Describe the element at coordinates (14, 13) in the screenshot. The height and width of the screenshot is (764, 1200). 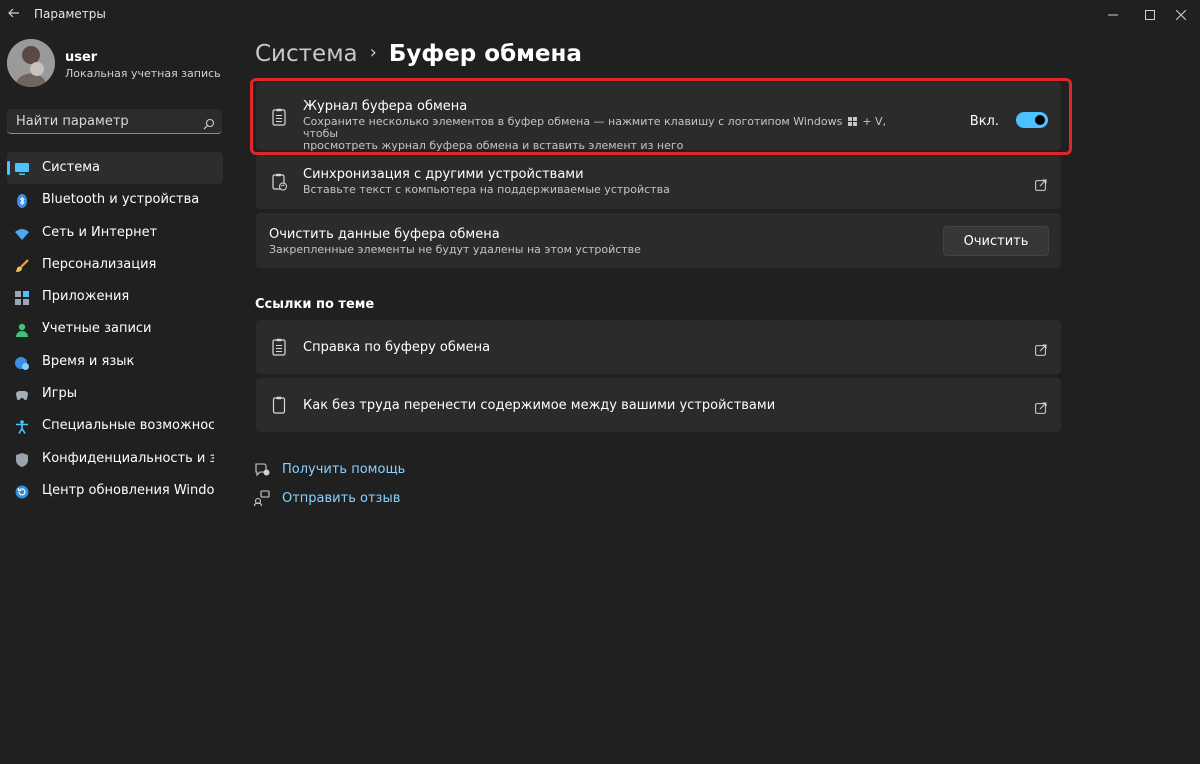
I see `back-arrow-icon` at that location.